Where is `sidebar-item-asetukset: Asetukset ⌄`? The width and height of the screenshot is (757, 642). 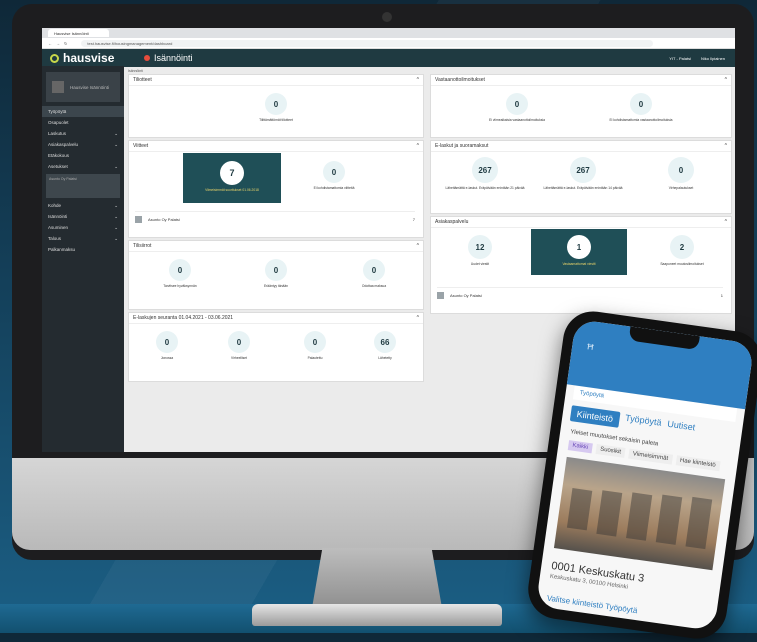 sidebar-item-asetukset: Asetukset ⌄ is located at coordinates (83, 166).